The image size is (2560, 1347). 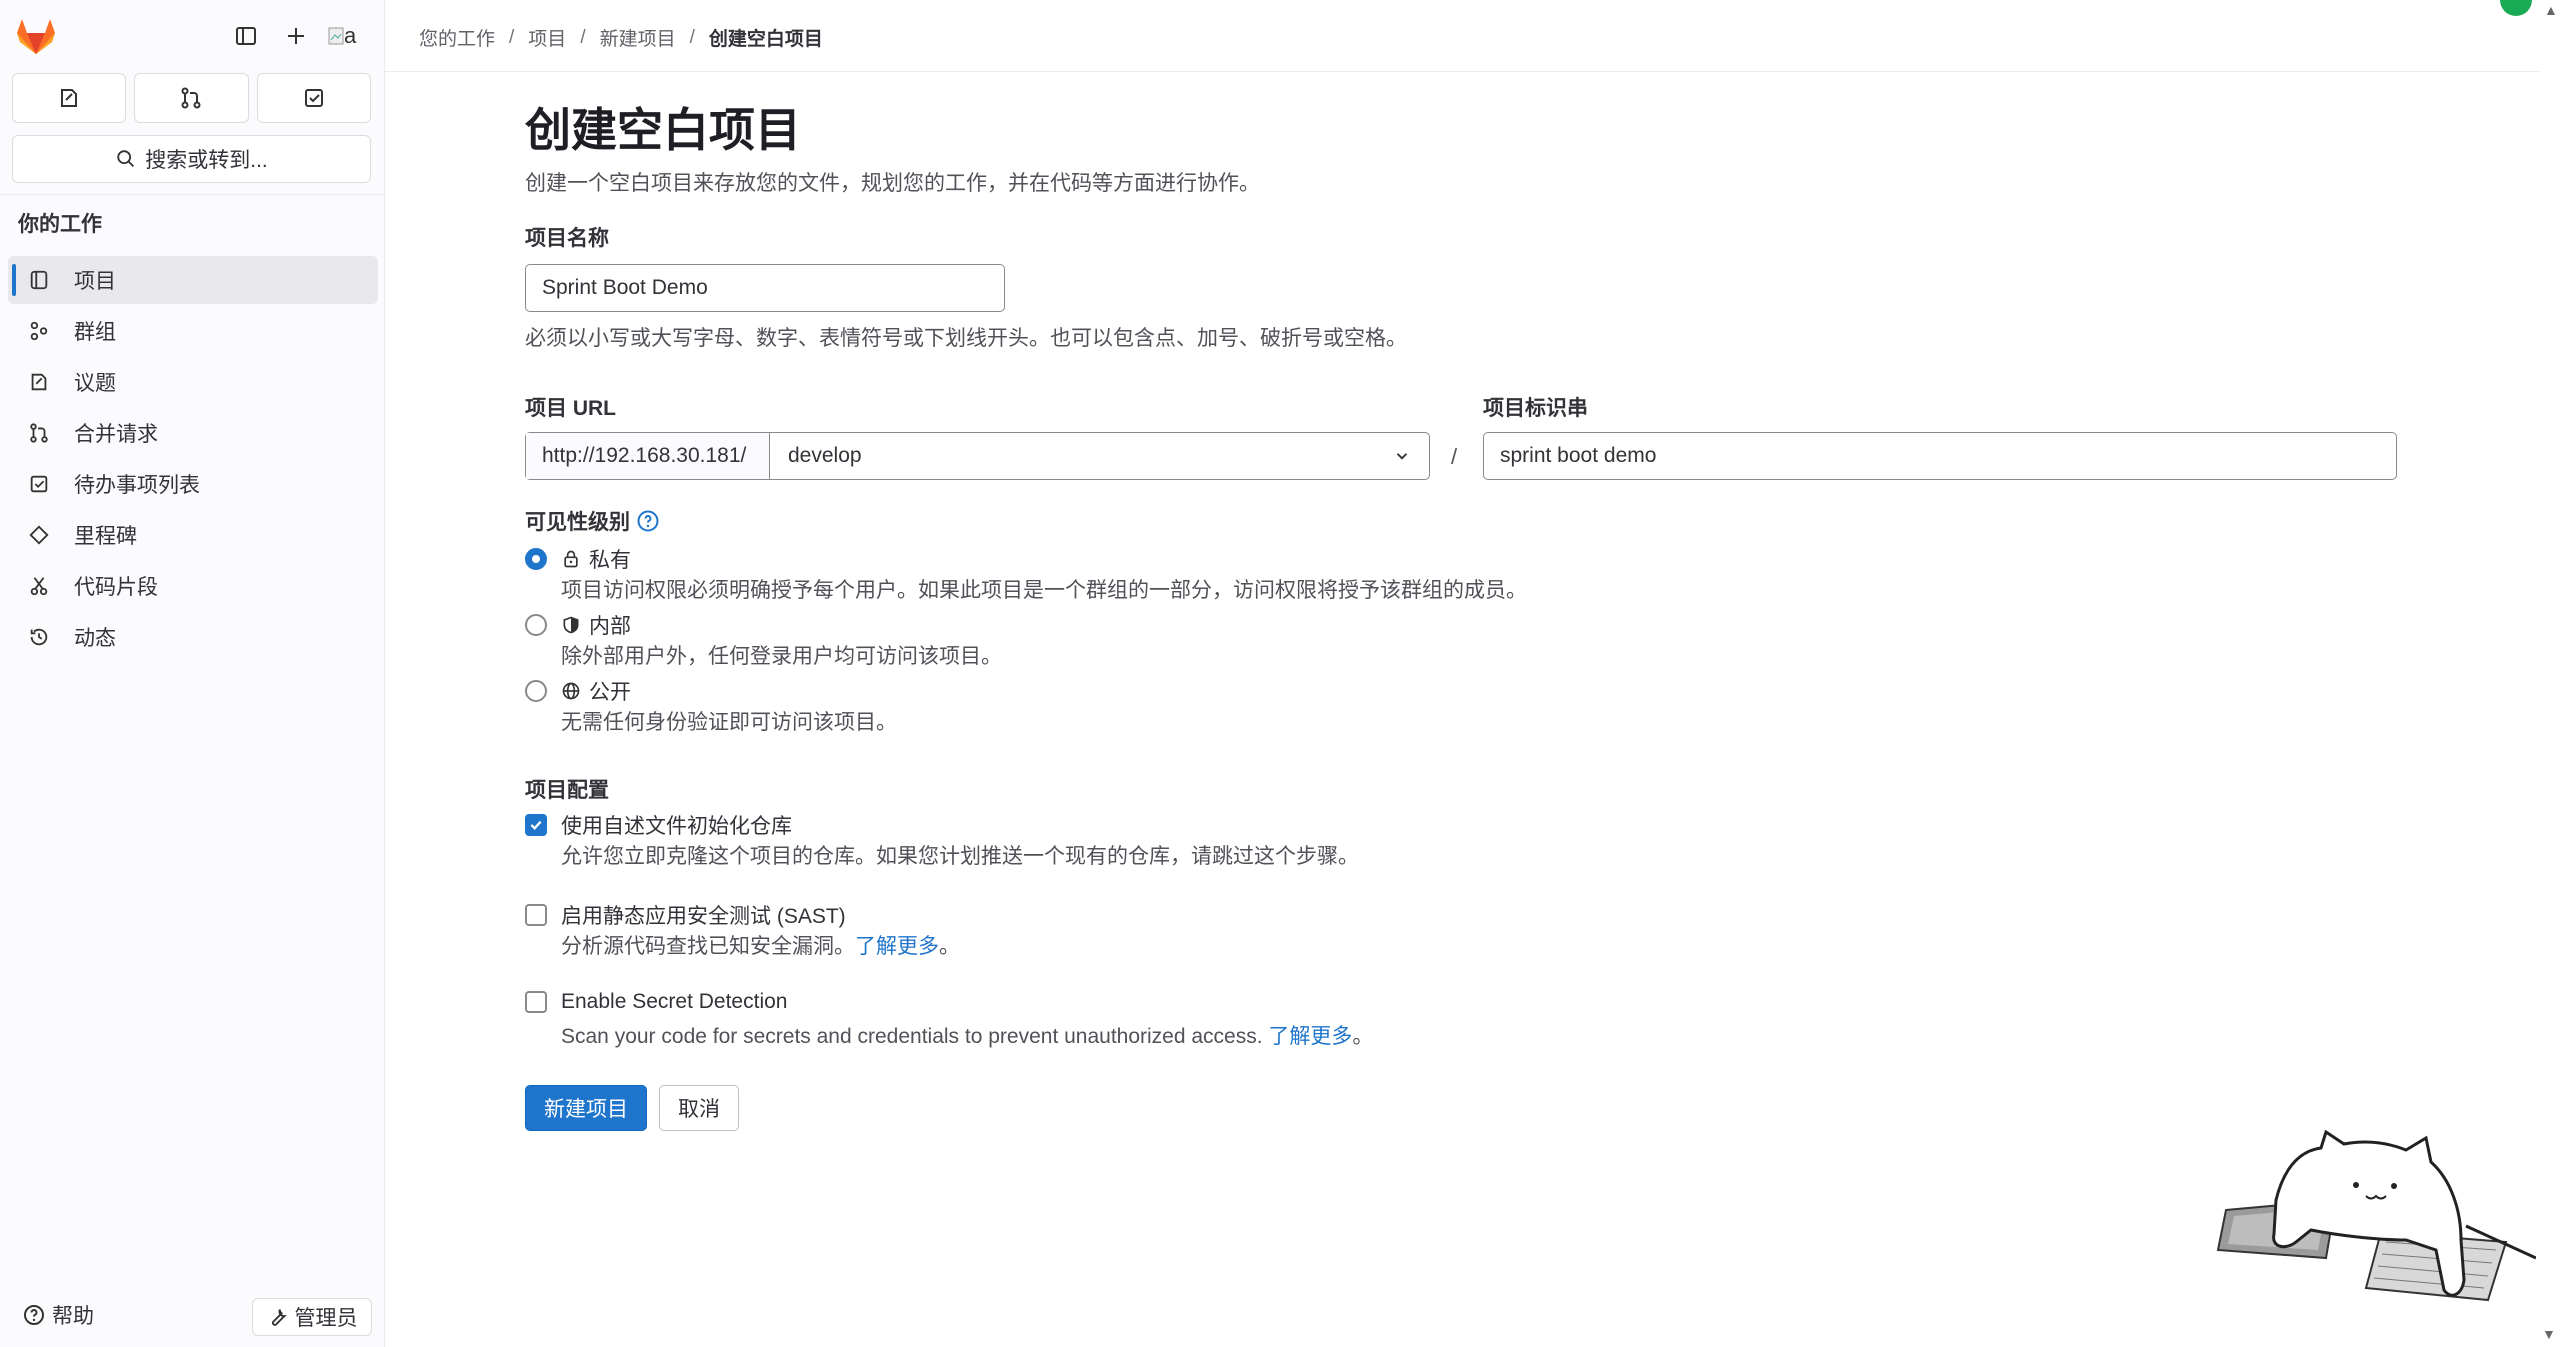 I want to click on admin-label: 管理员, so click(x=326, y=1318).